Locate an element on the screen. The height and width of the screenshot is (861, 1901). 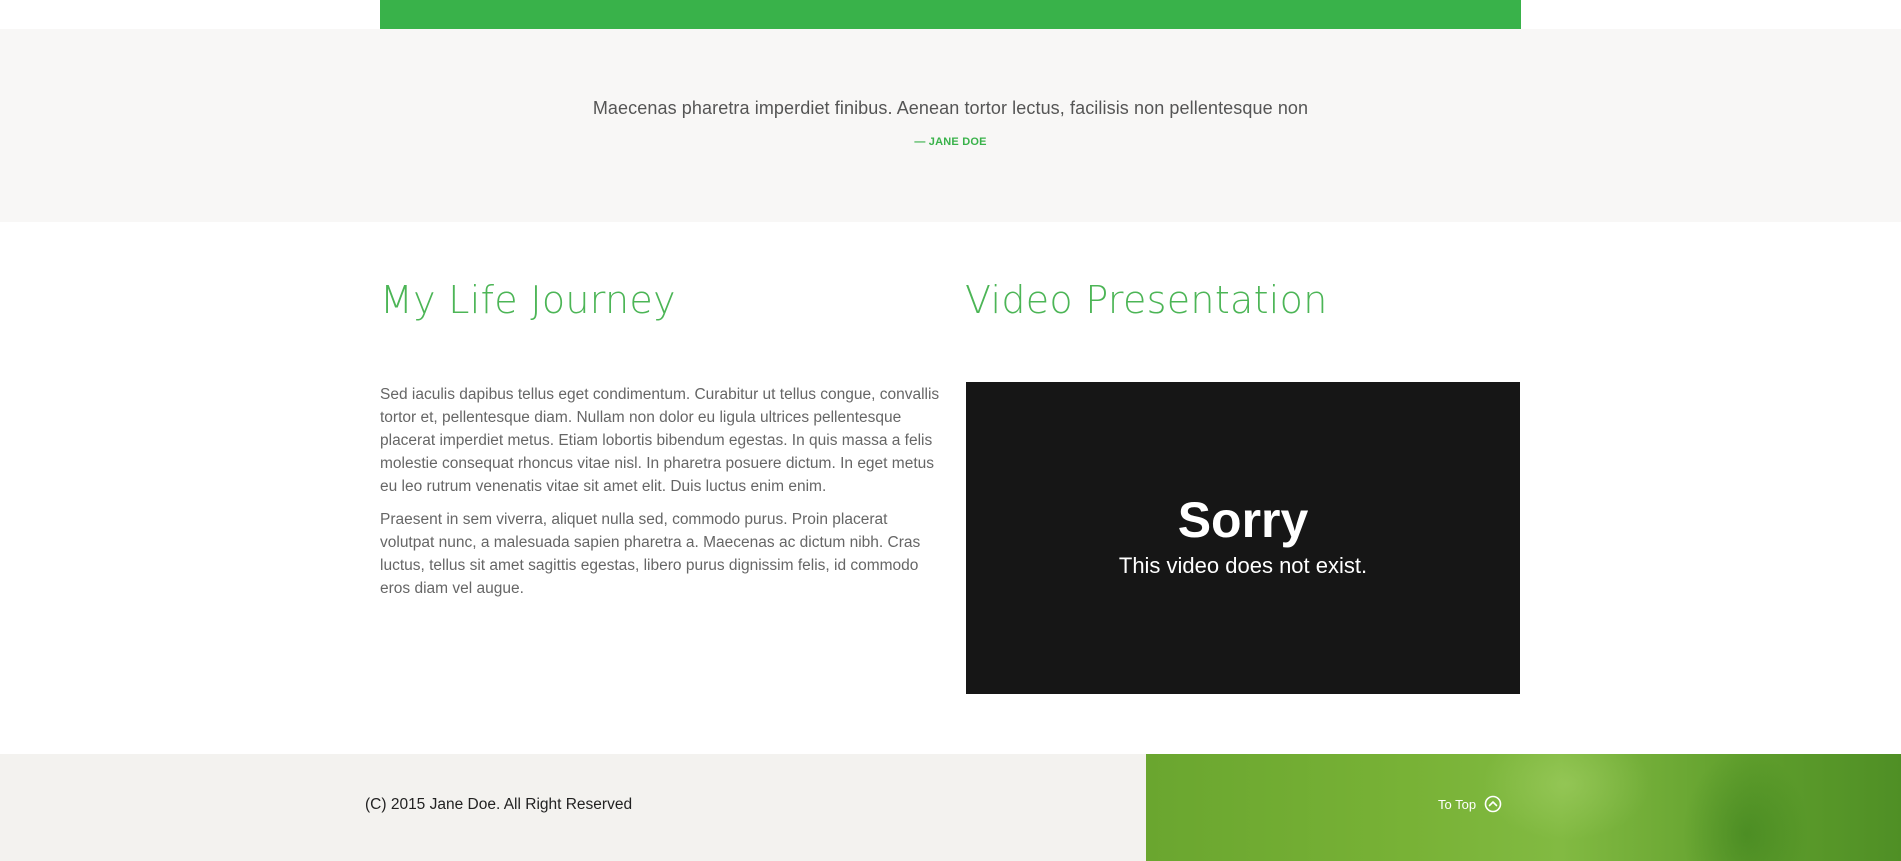
footer-grass-banner is located at coordinates (1523, 807).